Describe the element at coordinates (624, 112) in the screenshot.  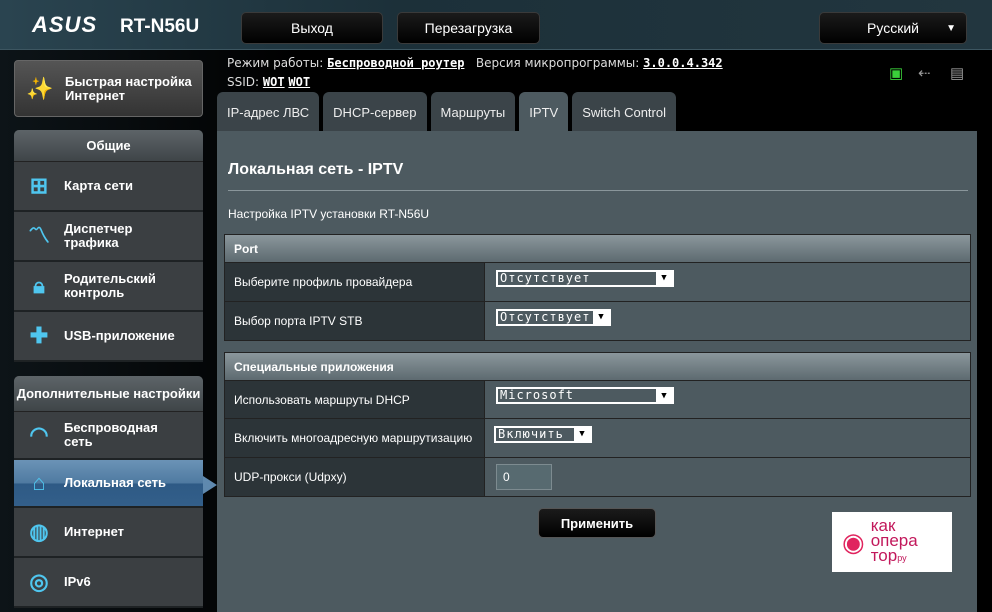
I see `tab-switch-control: Switch Control` at that location.